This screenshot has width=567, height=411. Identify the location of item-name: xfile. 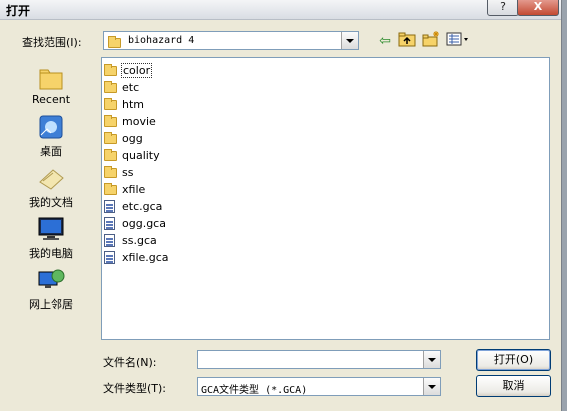
(134, 189).